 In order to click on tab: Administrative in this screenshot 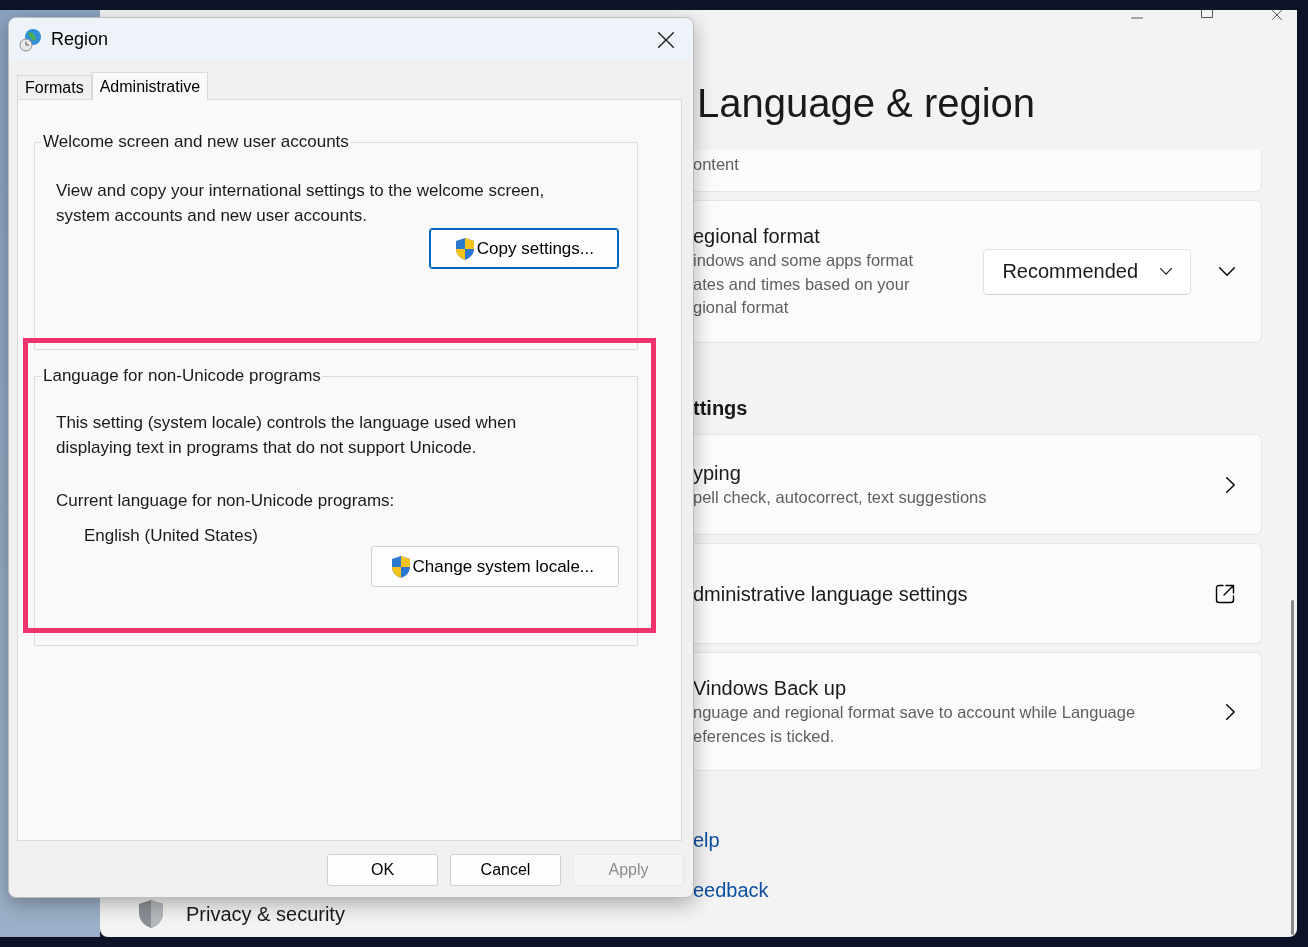, I will do `click(150, 86)`.